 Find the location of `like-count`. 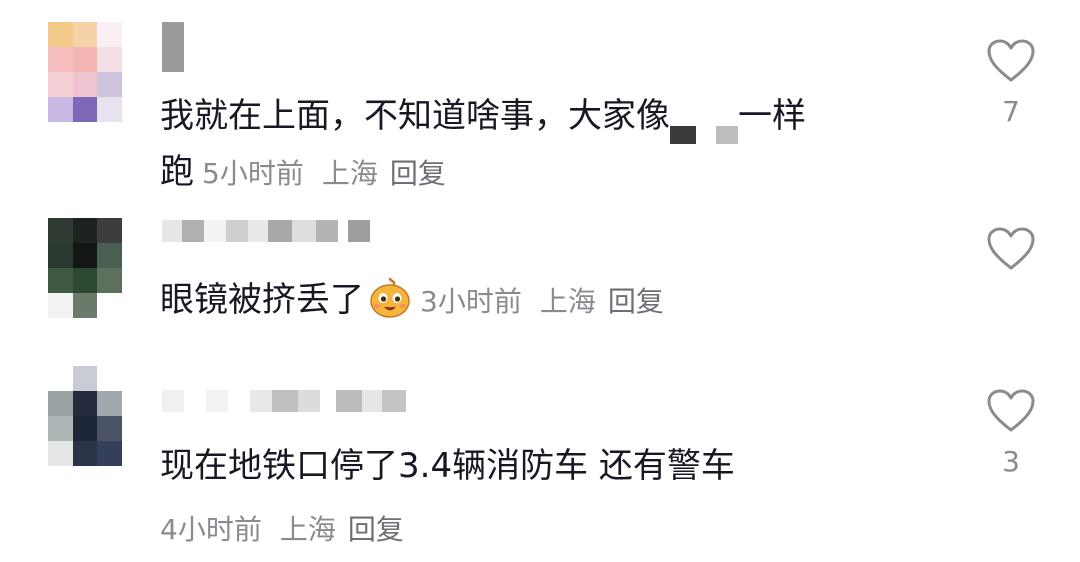

like-count is located at coordinates (1011, 300).